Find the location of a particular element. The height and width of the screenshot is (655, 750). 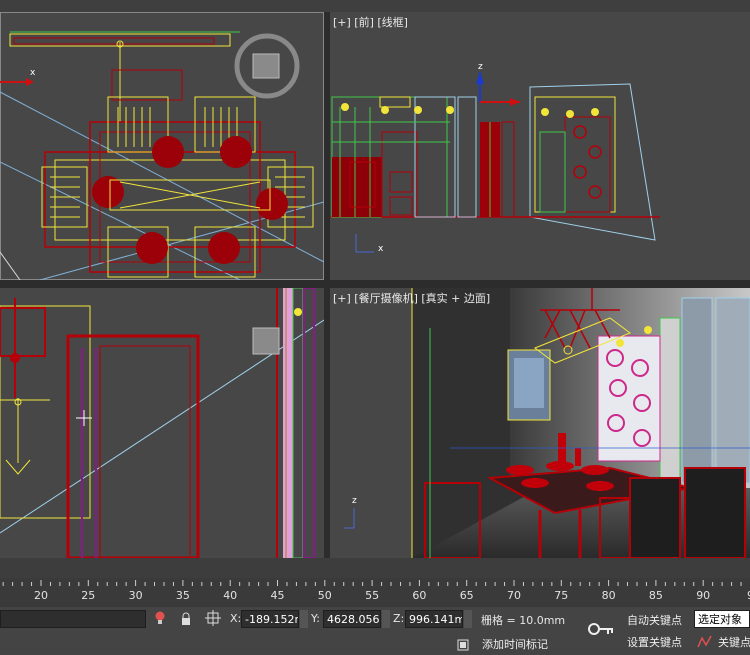

y-coord-spinner is located at coordinates (386, 619).